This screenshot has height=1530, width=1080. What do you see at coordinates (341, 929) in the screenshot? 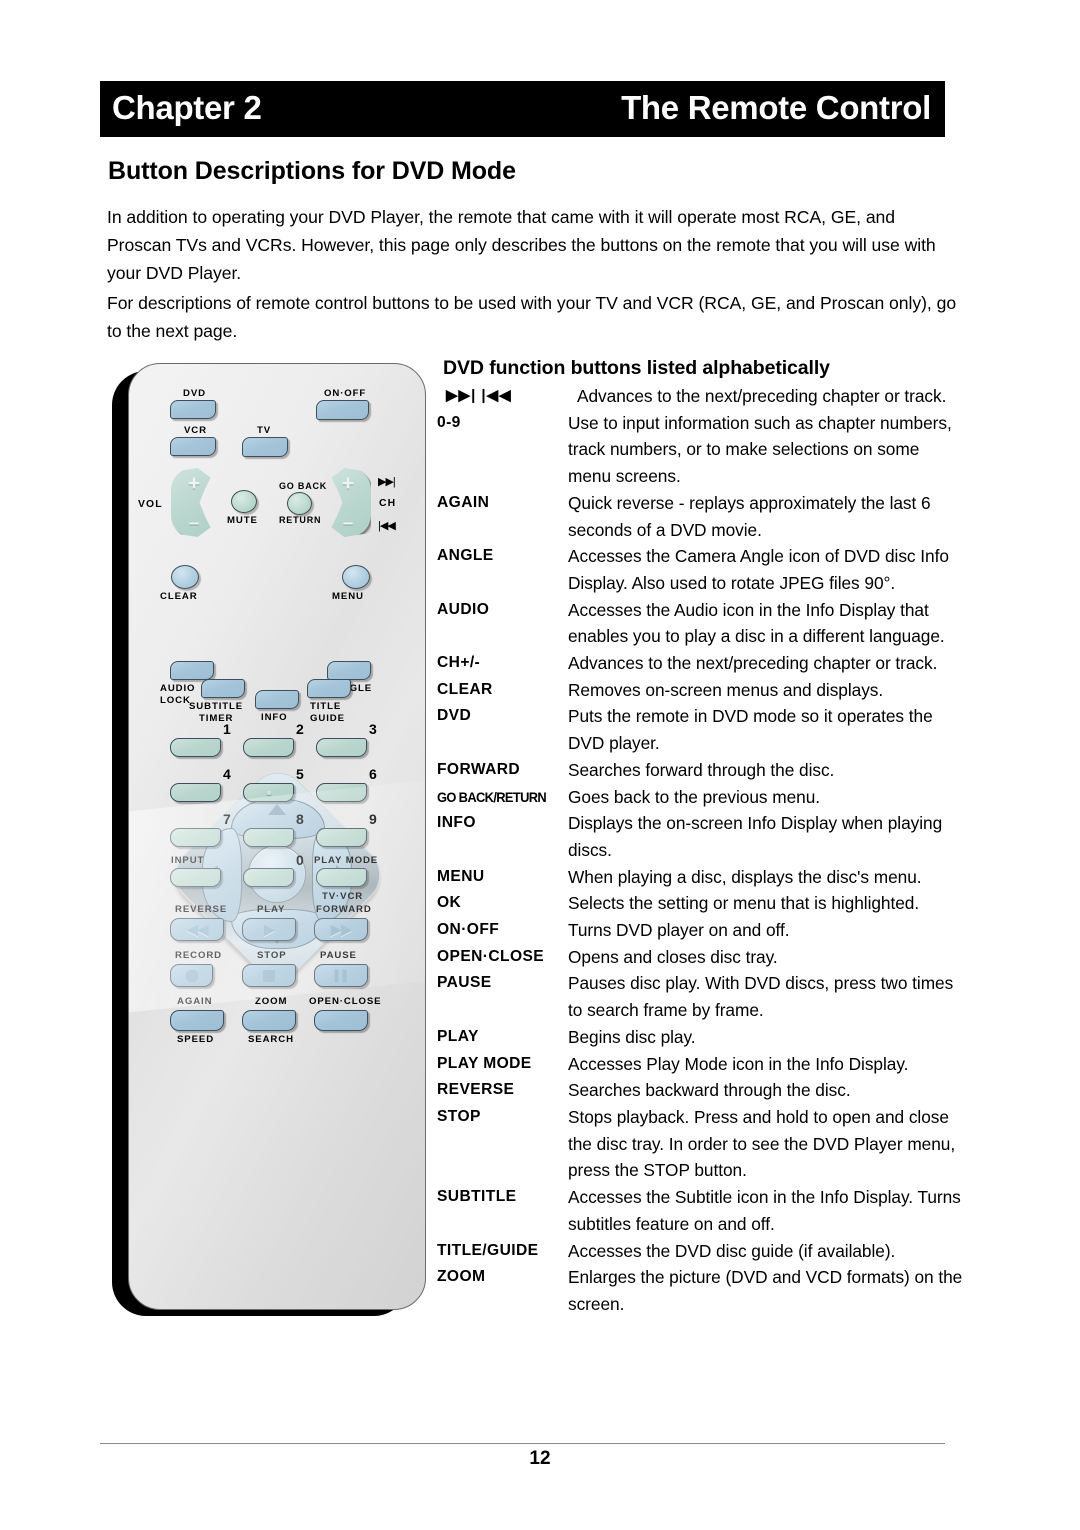
I see `remote-button-forward: ▶▶` at bounding box center [341, 929].